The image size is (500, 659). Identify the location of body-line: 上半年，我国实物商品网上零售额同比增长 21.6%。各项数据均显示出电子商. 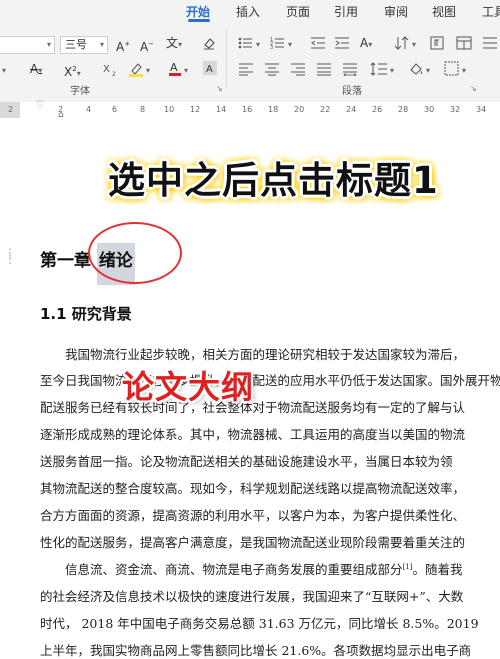
(255, 649).